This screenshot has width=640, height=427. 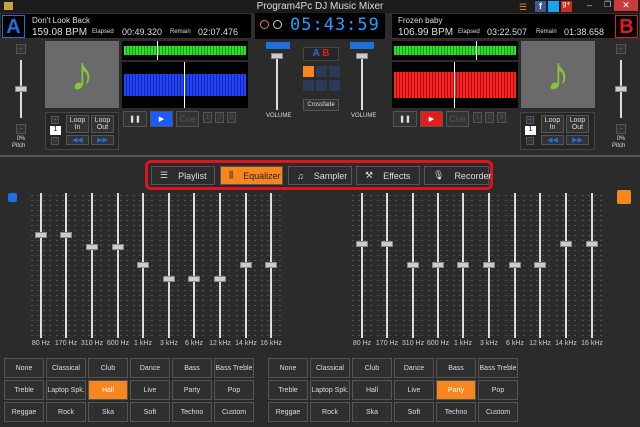 What do you see at coordinates (566, 6) in the screenshot?
I see `googleplus-icon: g+` at bounding box center [566, 6].